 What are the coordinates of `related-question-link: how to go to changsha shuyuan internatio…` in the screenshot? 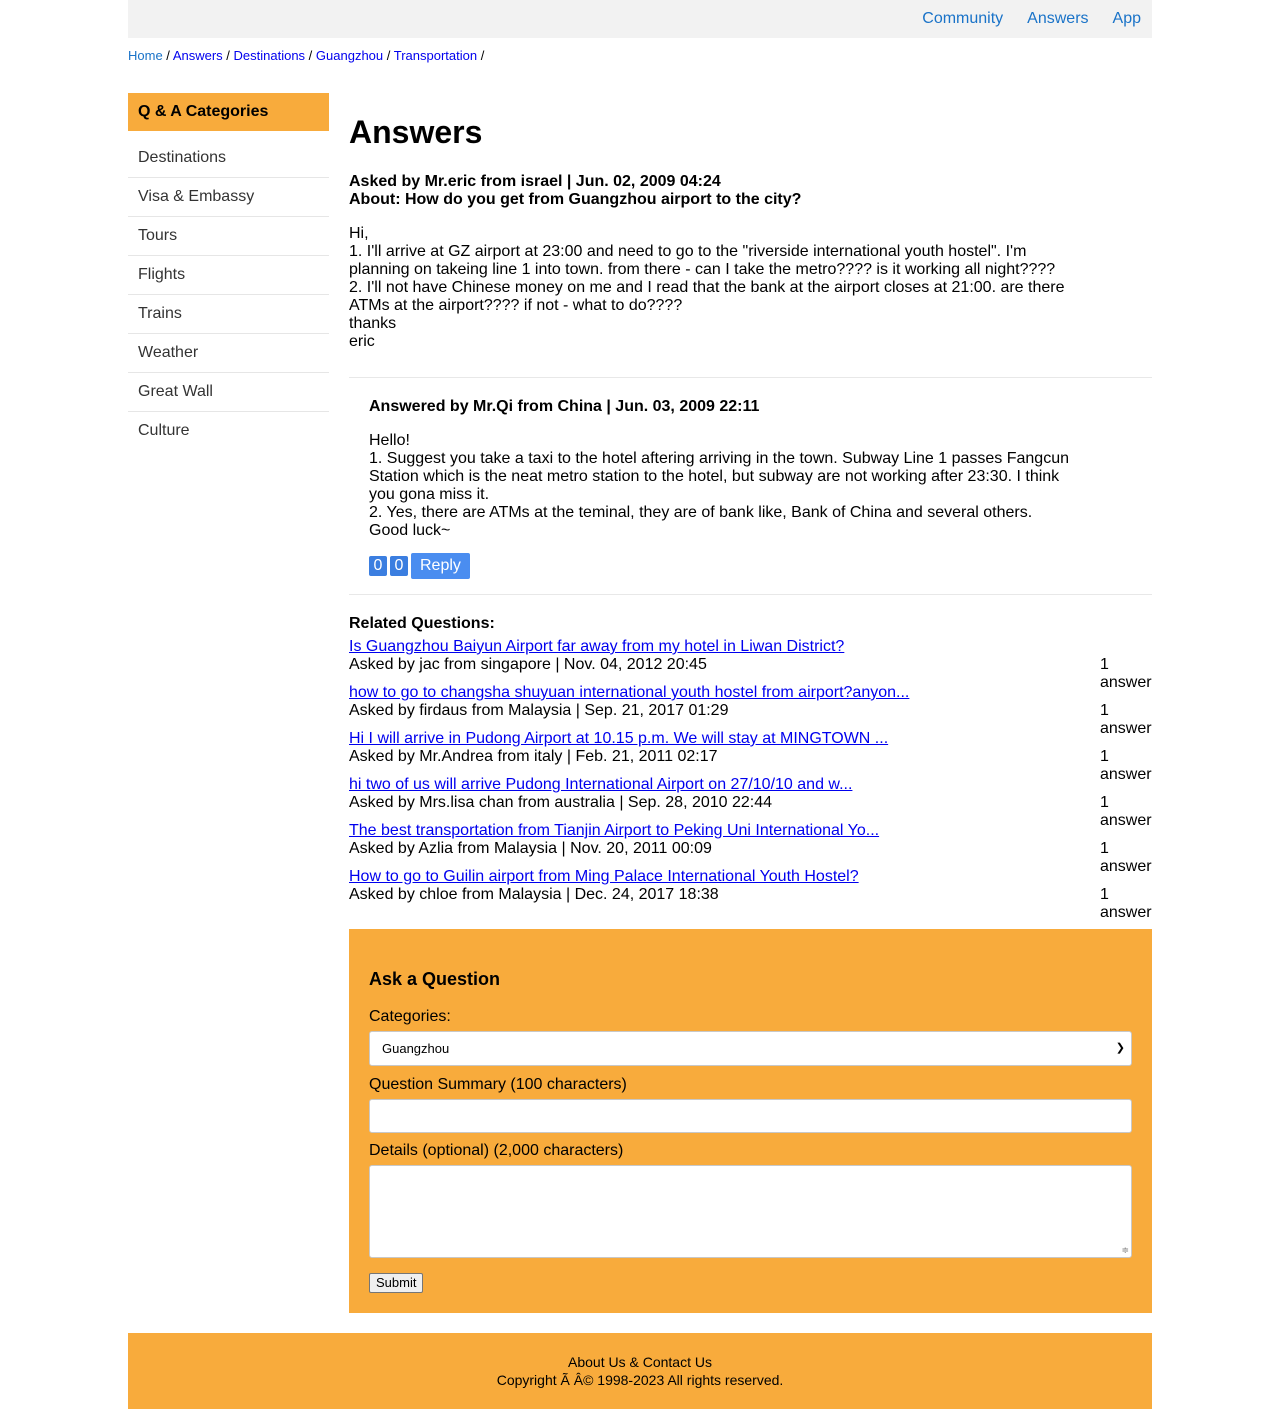 It's located at (629, 692).